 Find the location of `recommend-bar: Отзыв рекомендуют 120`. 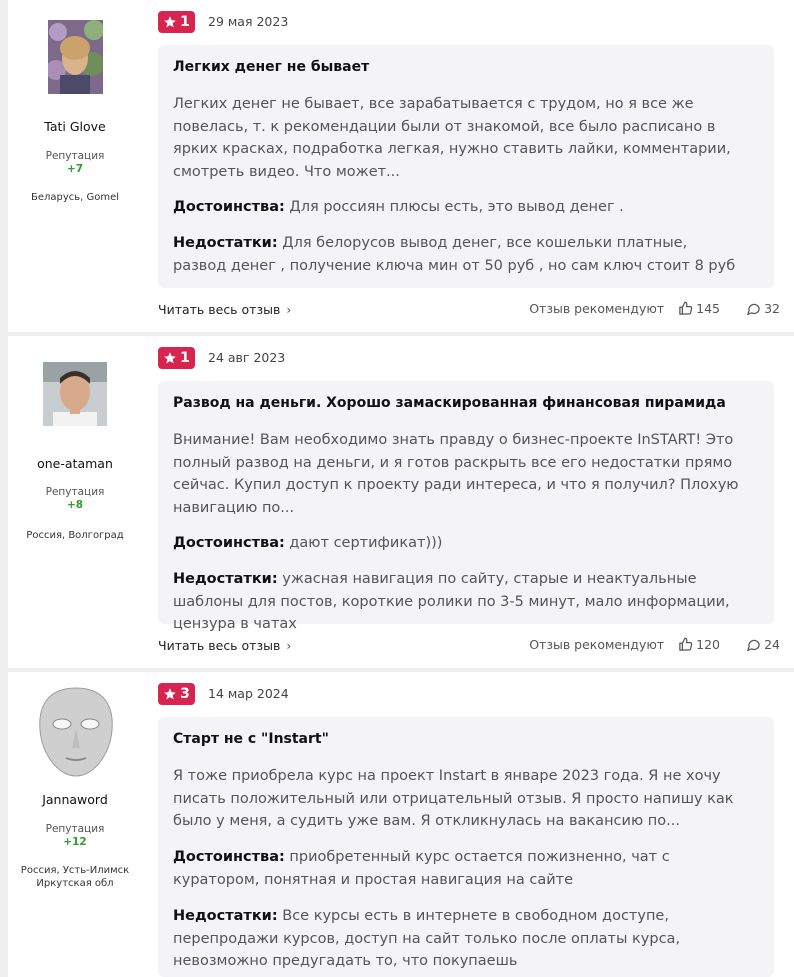

recommend-bar: Отзыв рекомендуют 120 is located at coordinates (624, 644).